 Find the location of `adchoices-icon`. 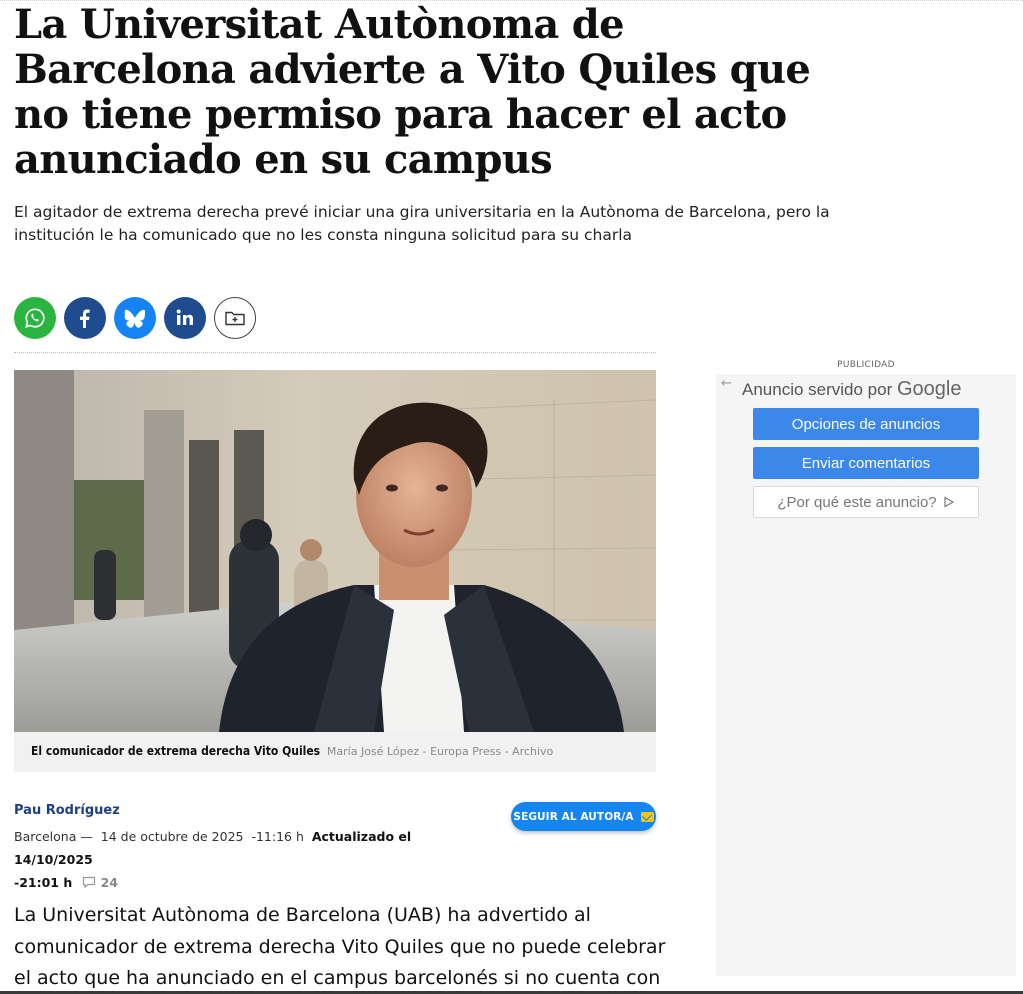

adchoices-icon is located at coordinates (949, 502).